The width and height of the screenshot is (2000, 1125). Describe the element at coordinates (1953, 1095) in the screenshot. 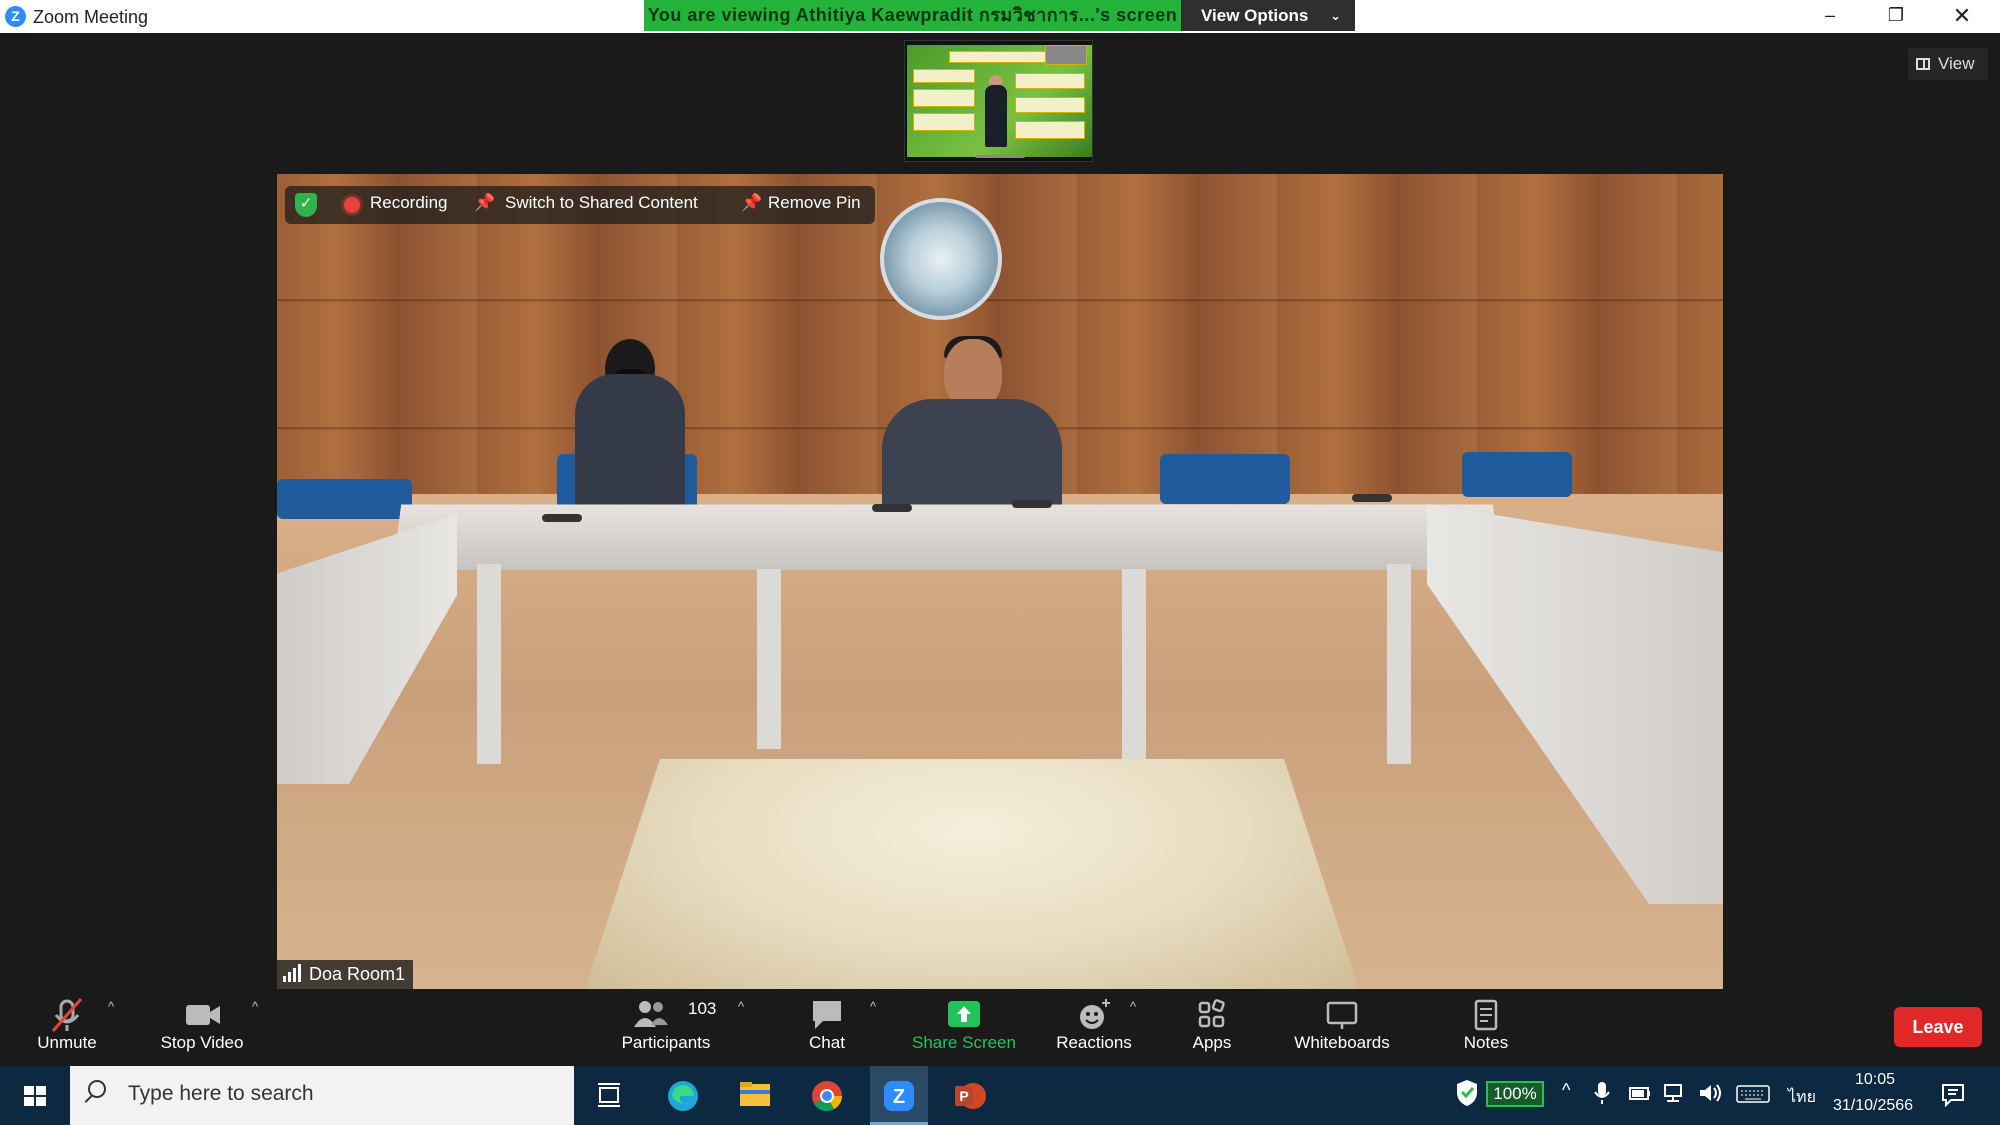

I see `notifications-icon` at that location.